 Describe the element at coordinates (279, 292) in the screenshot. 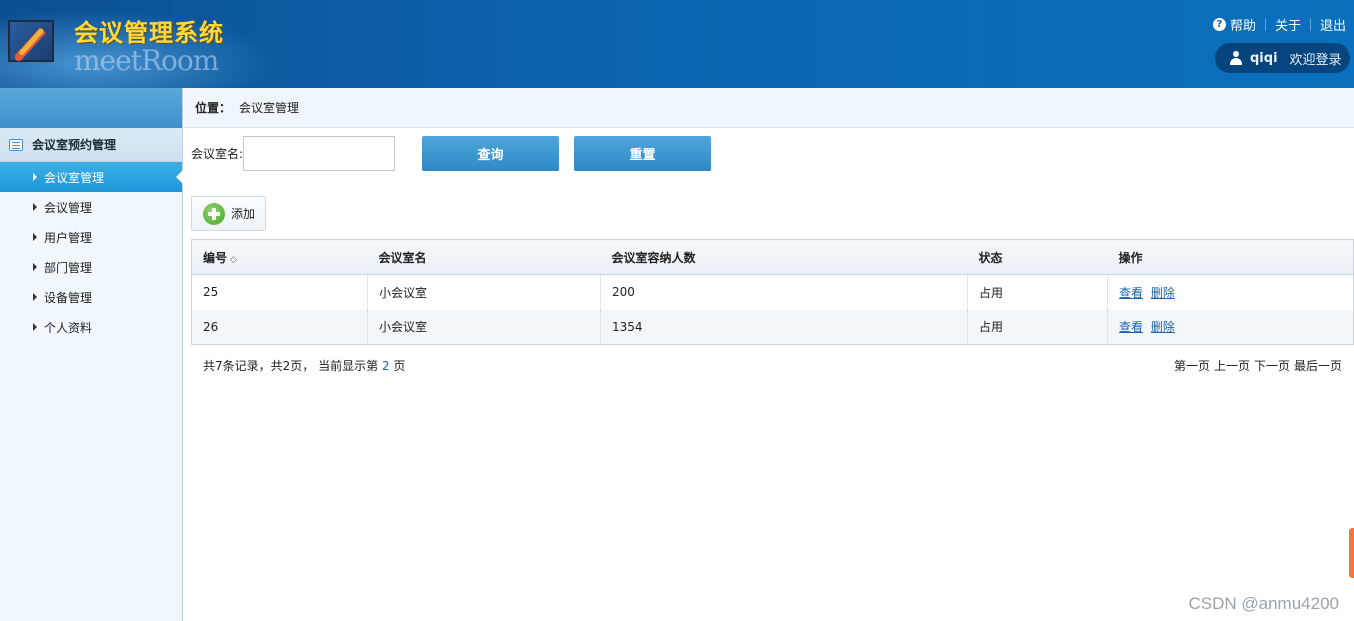

I see `cell-id: 25` at that location.